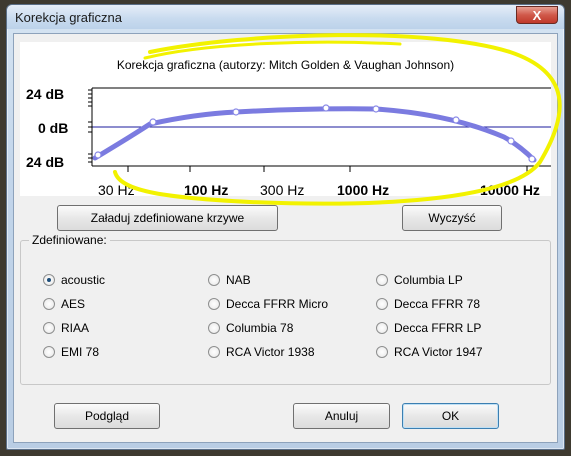 This screenshot has height=456, width=571. What do you see at coordinates (107, 416) in the screenshot?
I see `preview-button: Podgląd` at bounding box center [107, 416].